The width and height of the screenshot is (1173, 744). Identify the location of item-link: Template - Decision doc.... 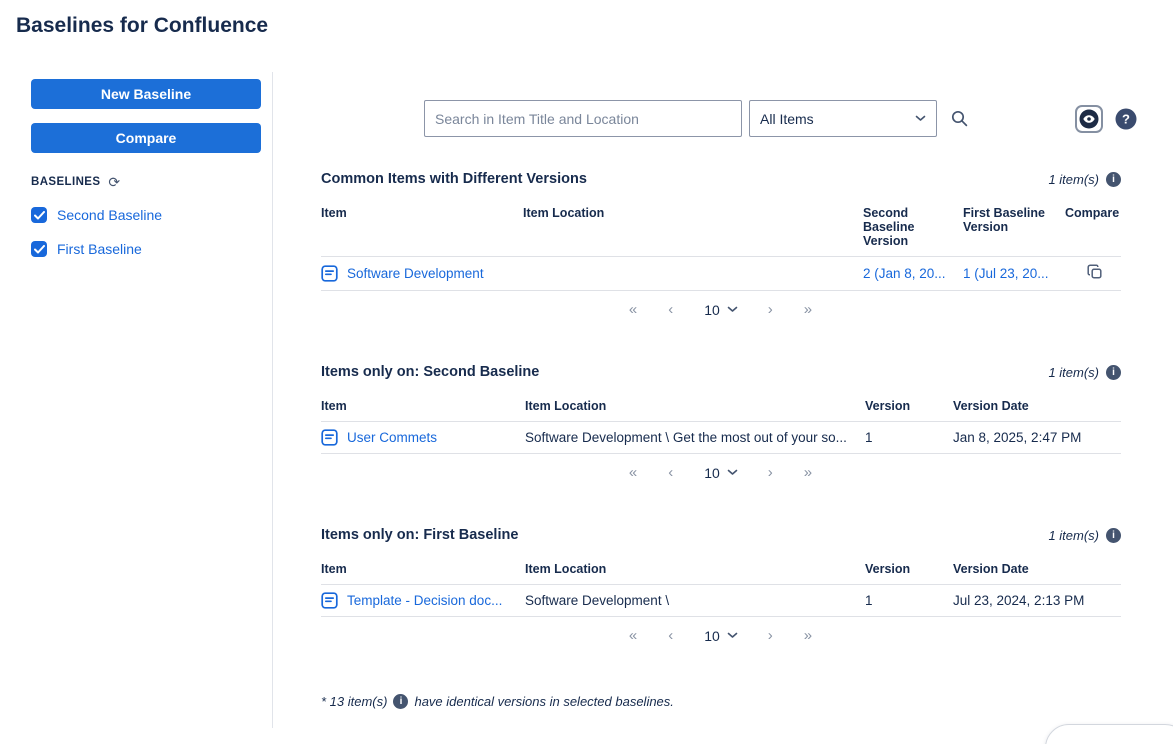
(424, 600).